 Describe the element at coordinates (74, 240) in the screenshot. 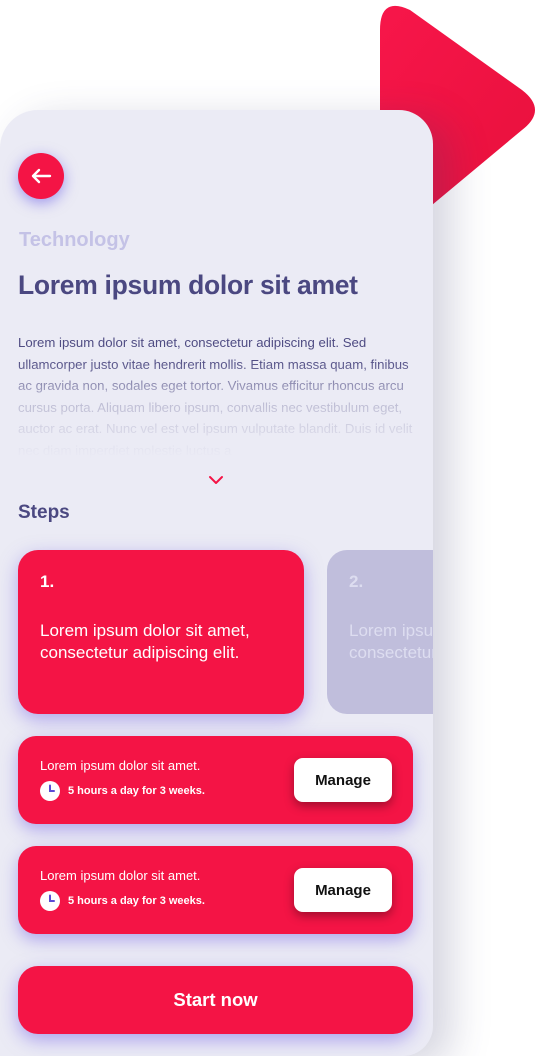

I see `category-label: Technology` at that location.